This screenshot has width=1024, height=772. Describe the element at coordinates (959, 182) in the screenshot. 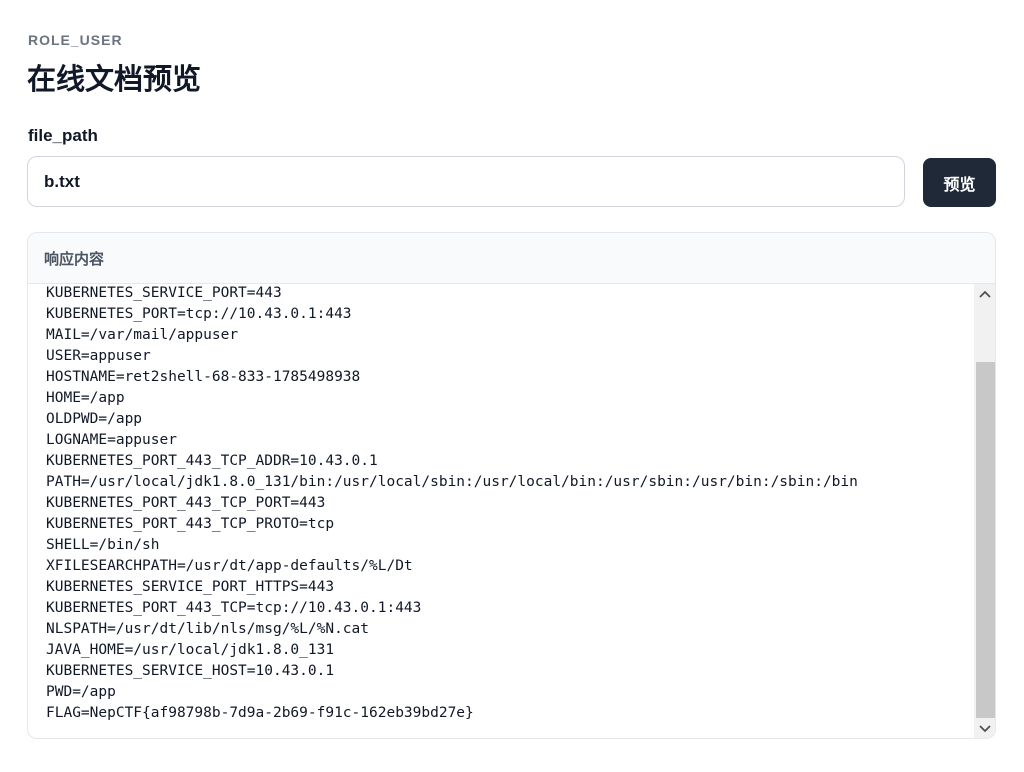

I see `preview-button: 预览` at that location.